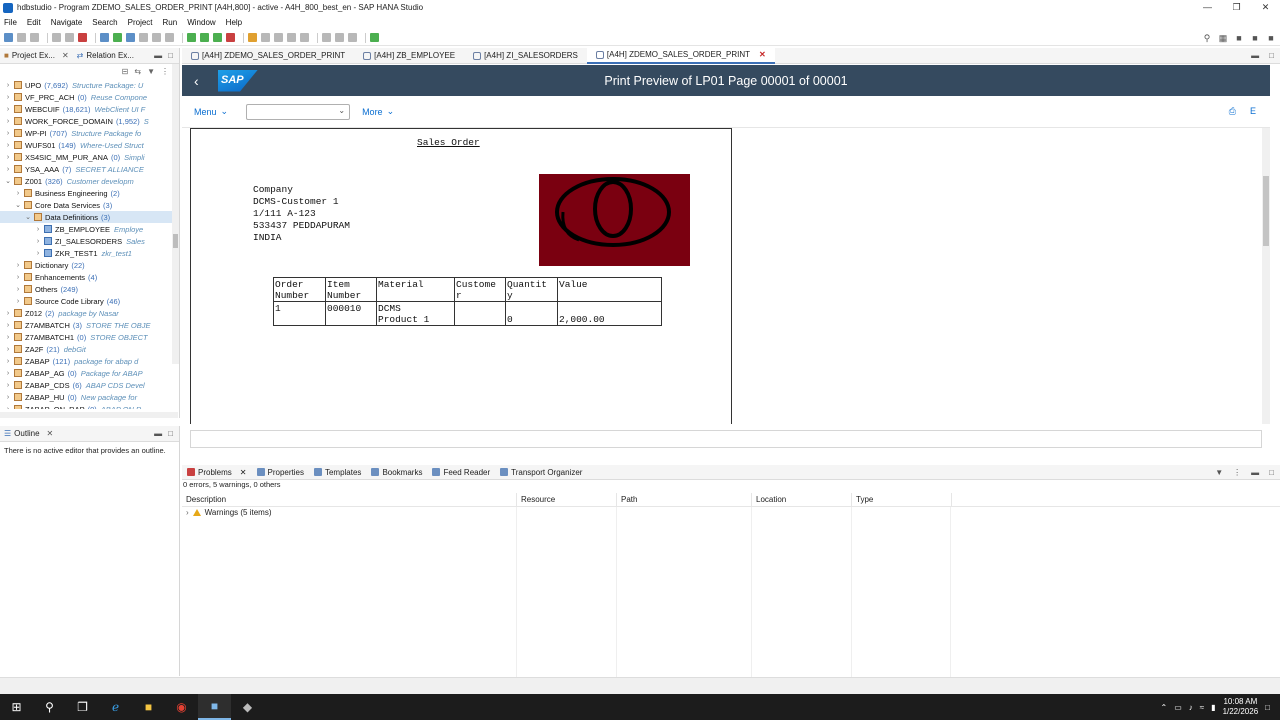 This screenshot has width=1280, height=720. Describe the element at coordinates (1271, 472) in the screenshot. I see `maximize-view-icon: □` at that location.